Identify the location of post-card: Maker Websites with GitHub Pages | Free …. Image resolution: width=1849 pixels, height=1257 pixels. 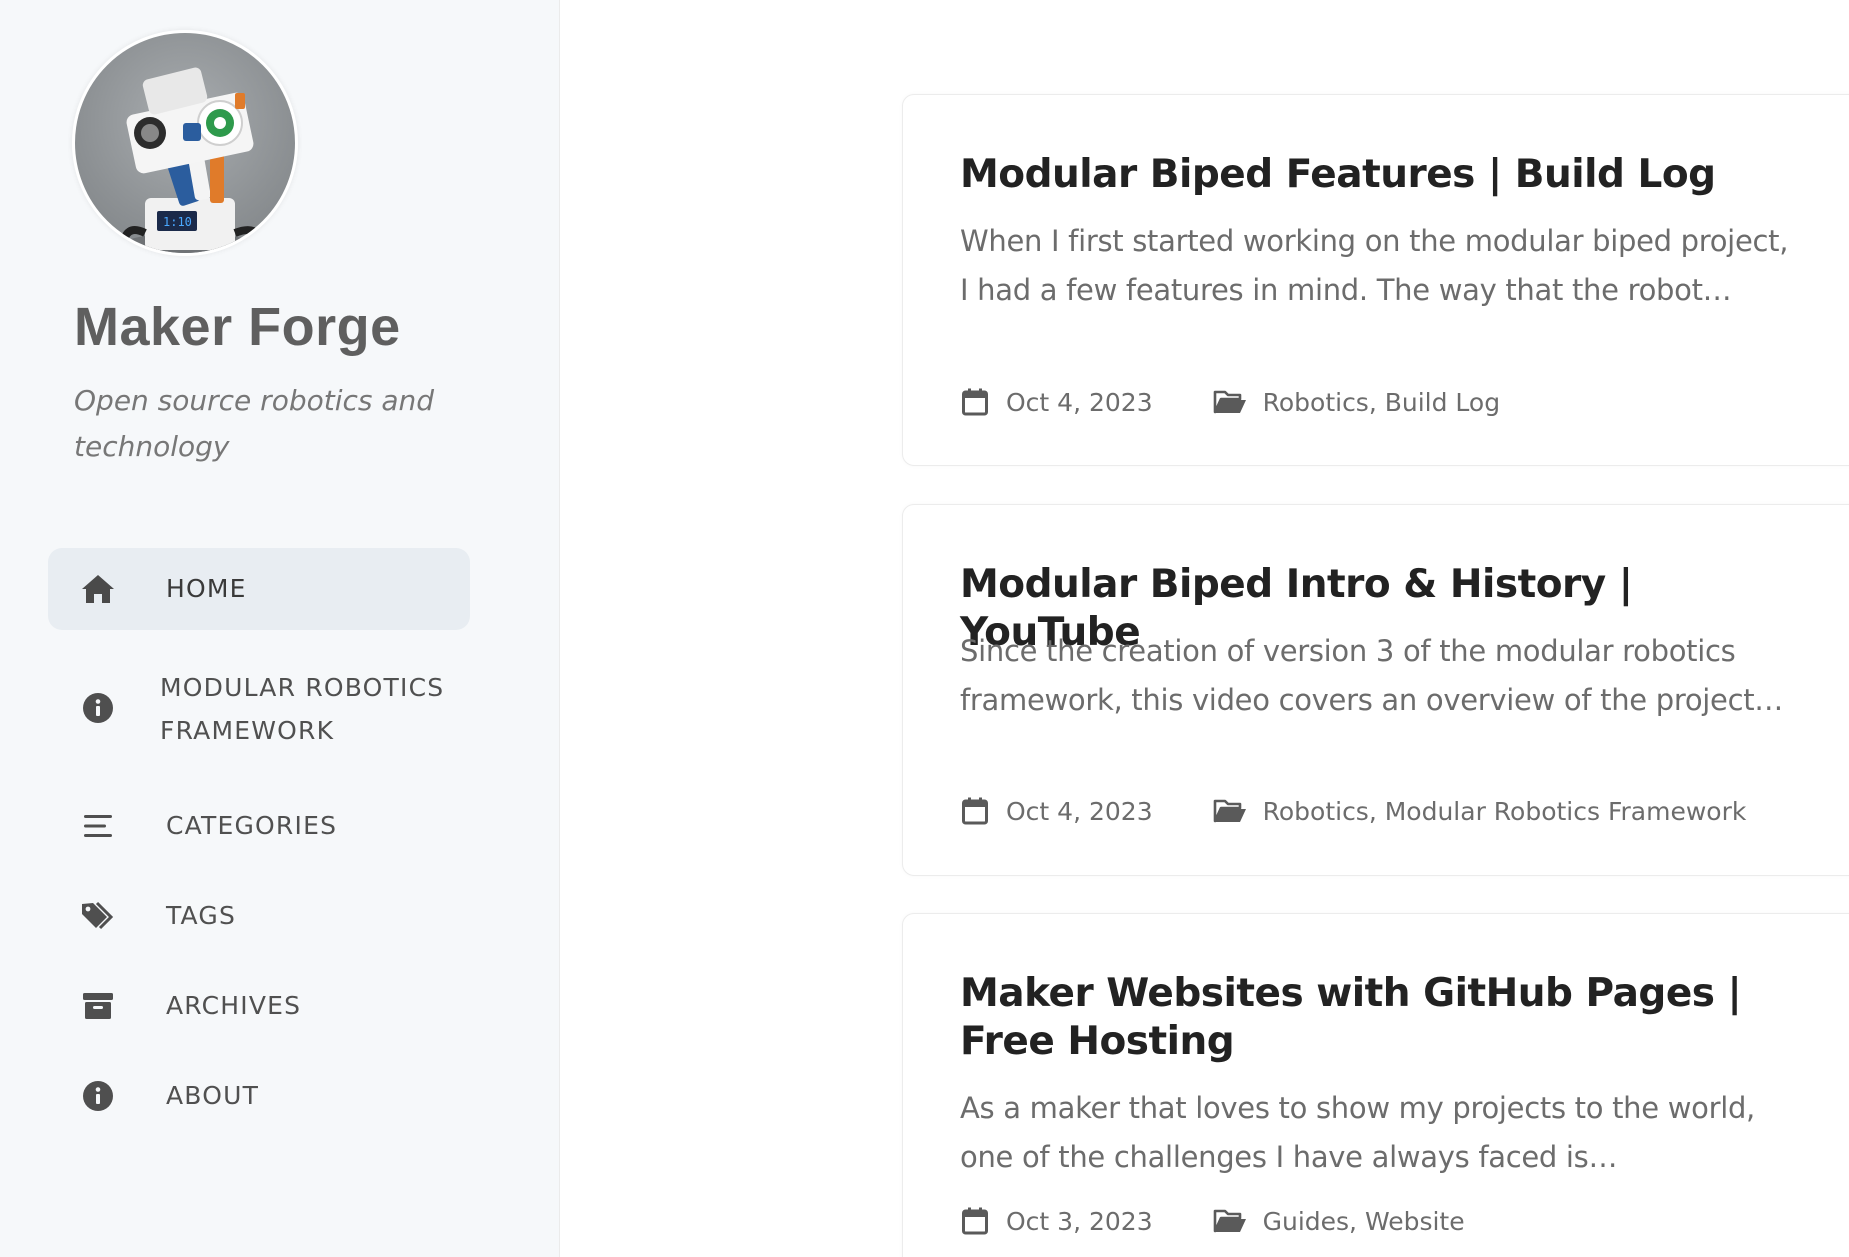
(1375, 1085).